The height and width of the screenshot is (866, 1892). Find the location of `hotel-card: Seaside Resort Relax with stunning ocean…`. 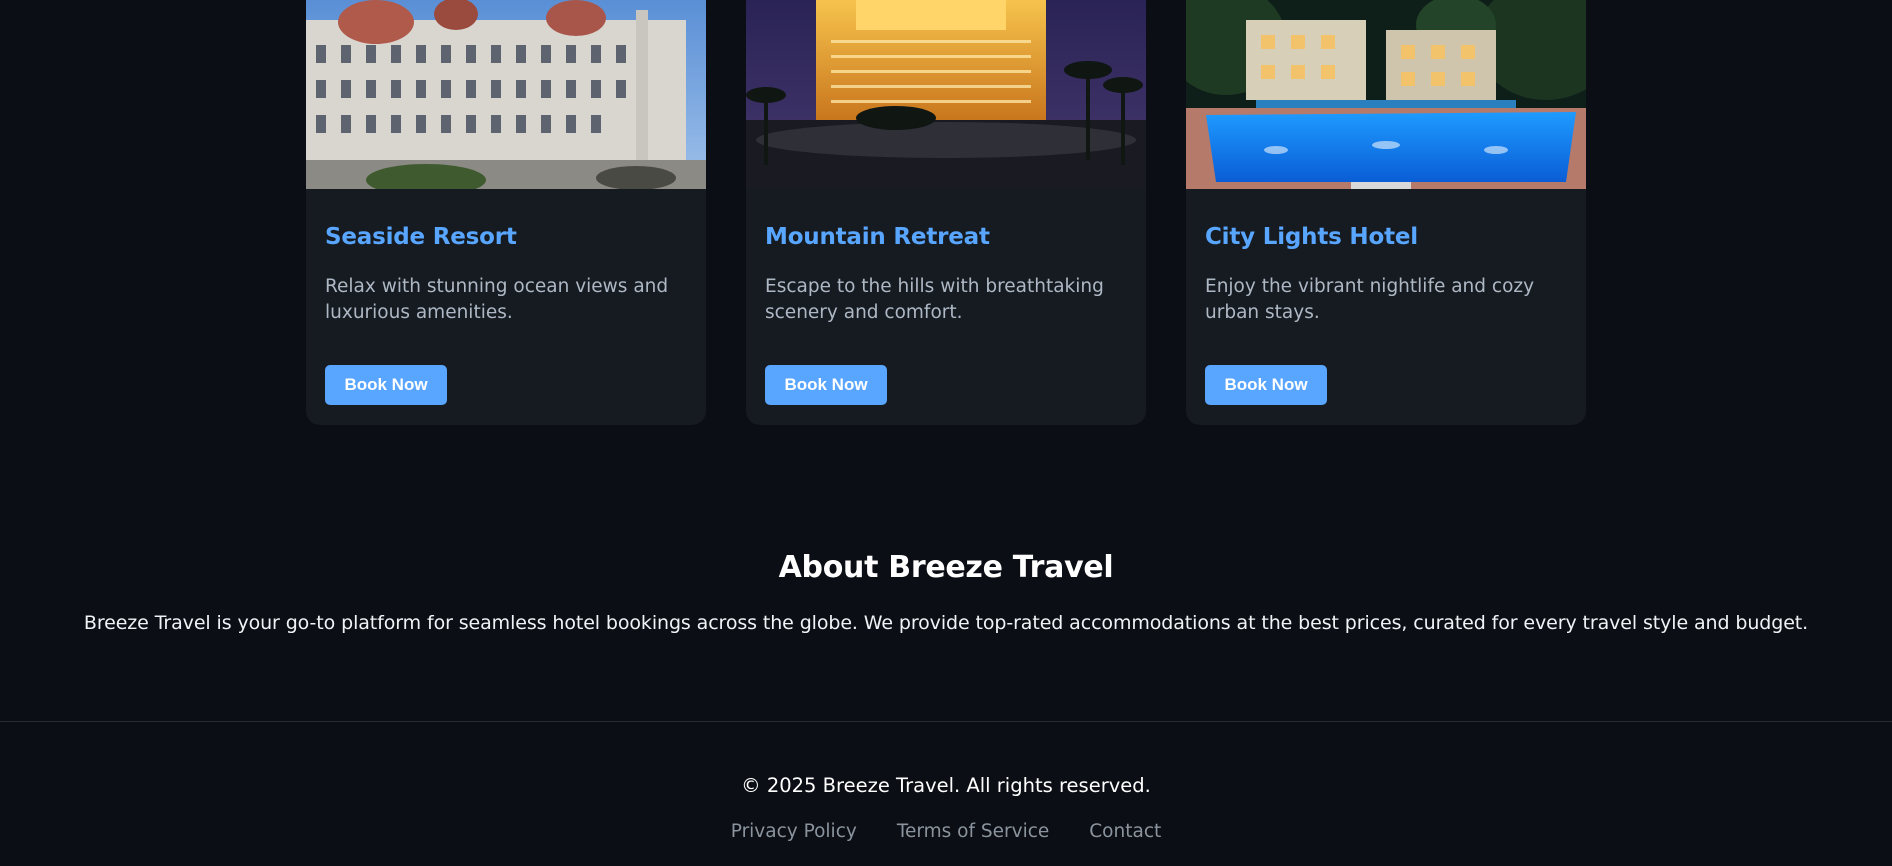

hotel-card: Seaside Resort Relax with stunning ocean… is located at coordinates (506, 212).